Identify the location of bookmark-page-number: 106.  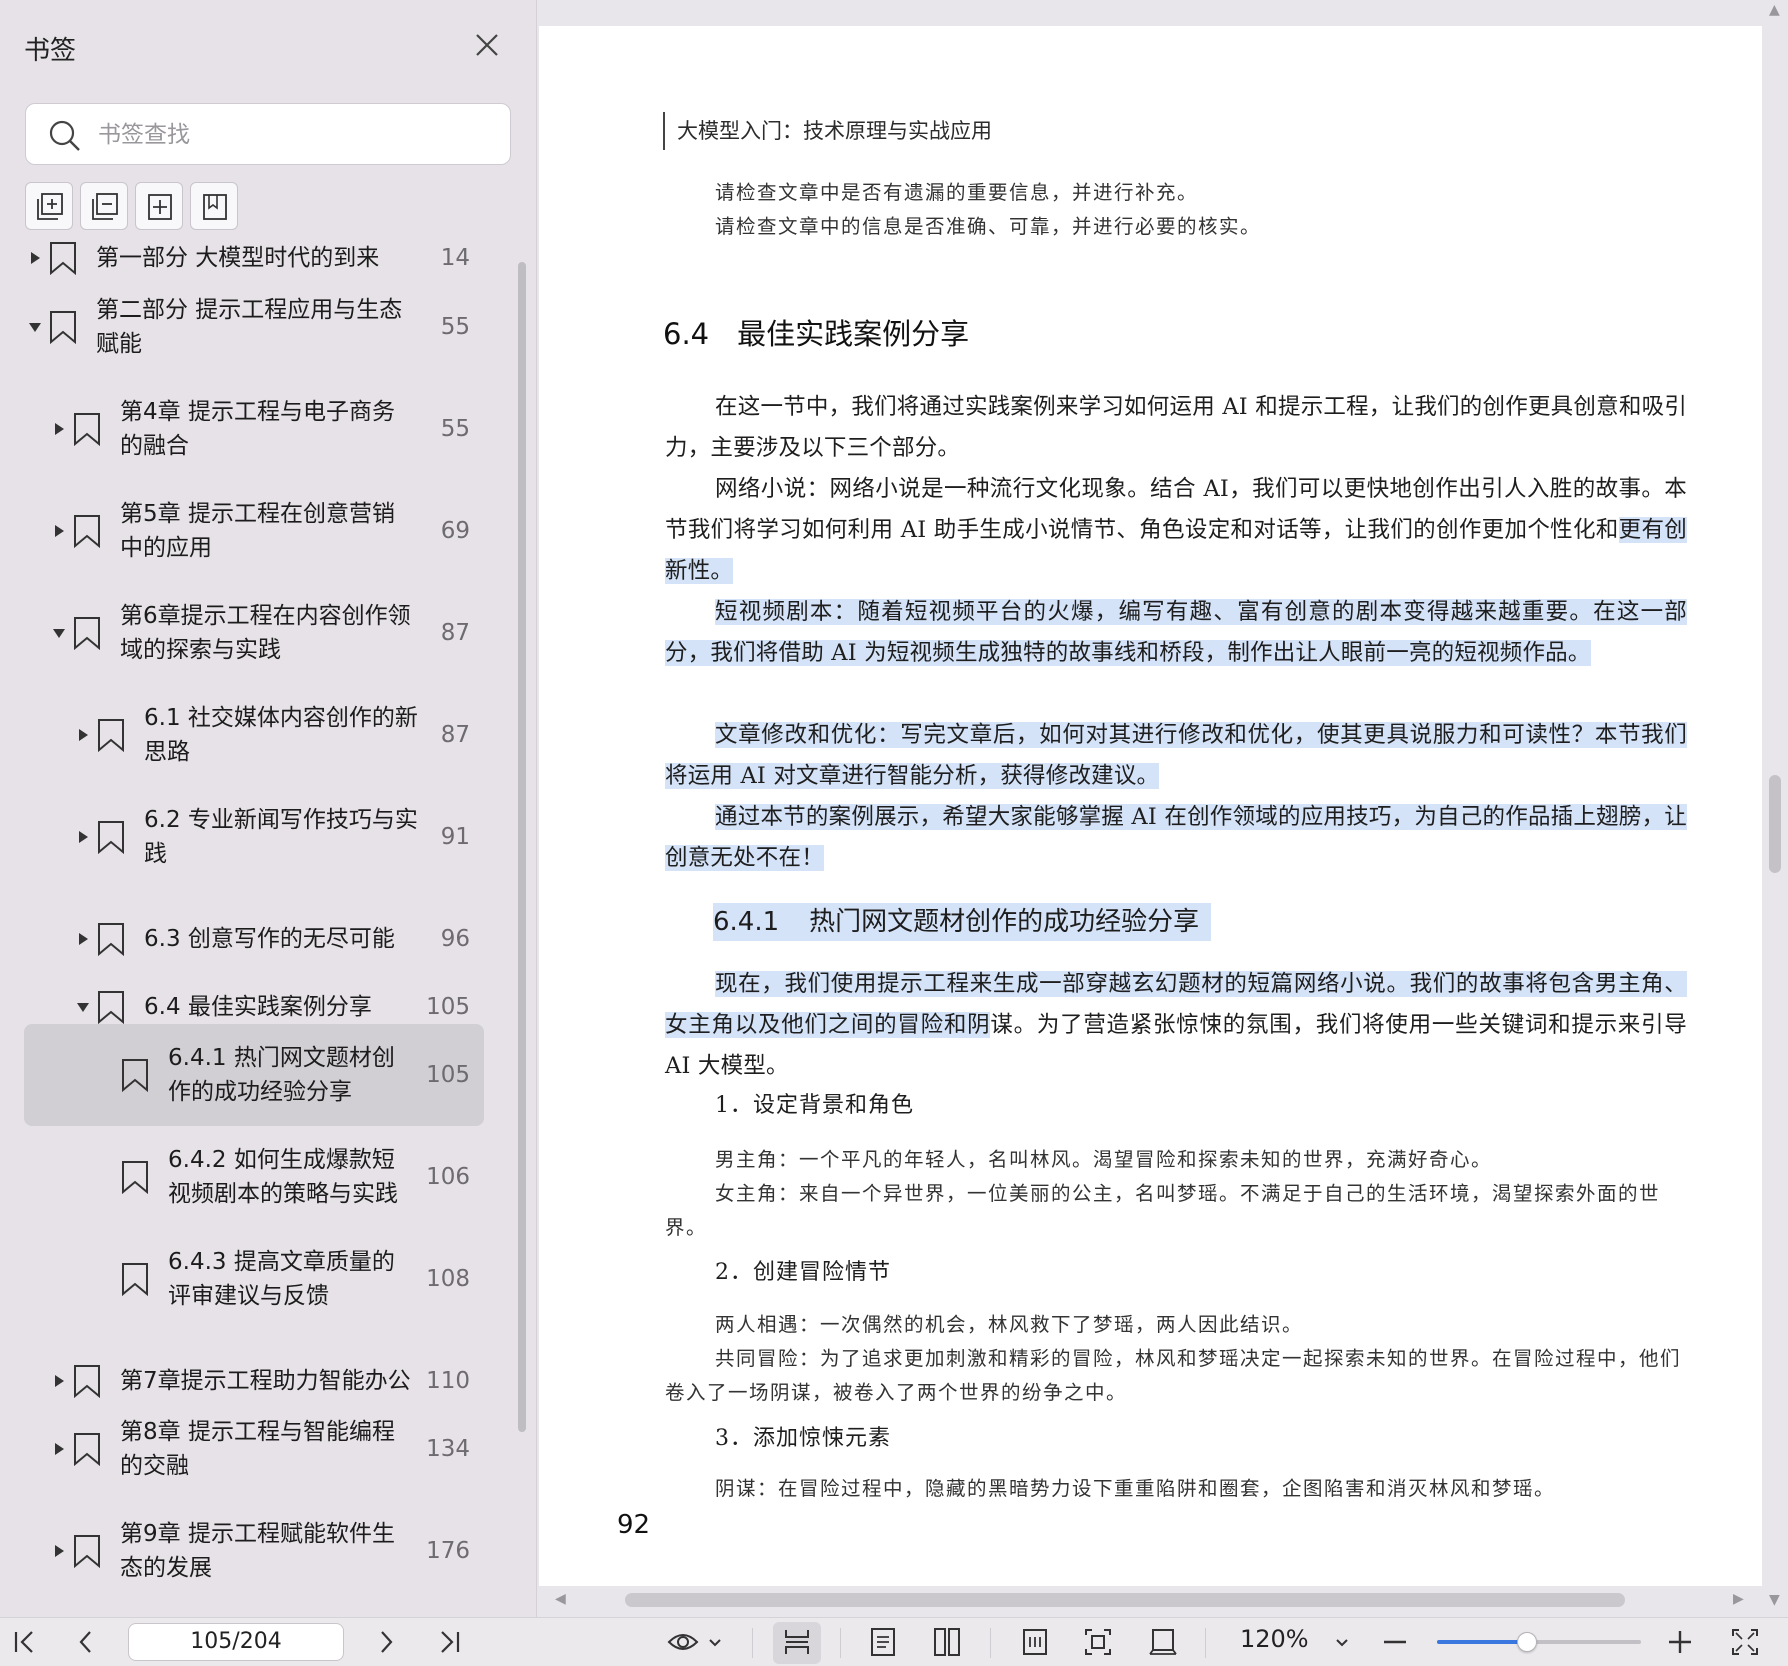
(448, 1177).